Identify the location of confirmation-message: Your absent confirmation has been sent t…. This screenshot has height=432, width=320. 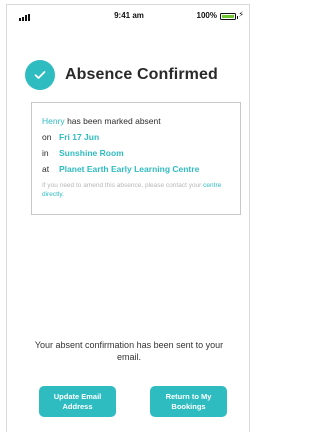
(129, 351).